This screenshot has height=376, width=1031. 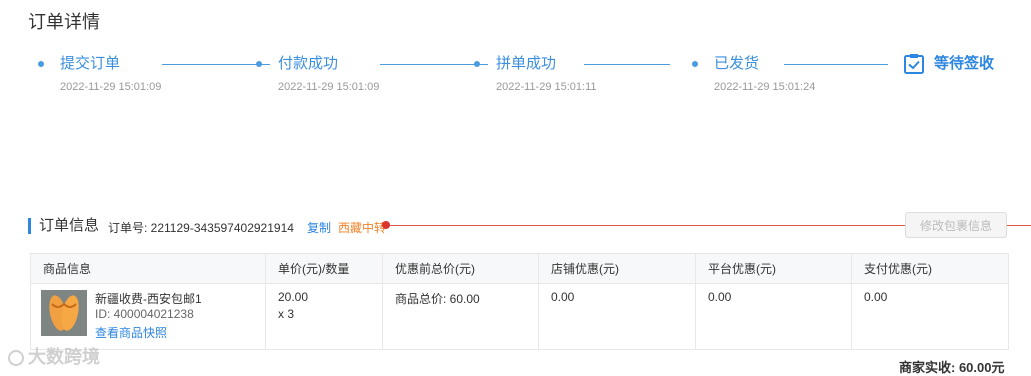 What do you see at coordinates (546, 87) in the screenshot?
I see `step-time: 2022-11-29 15:01:11` at bounding box center [546, 87].